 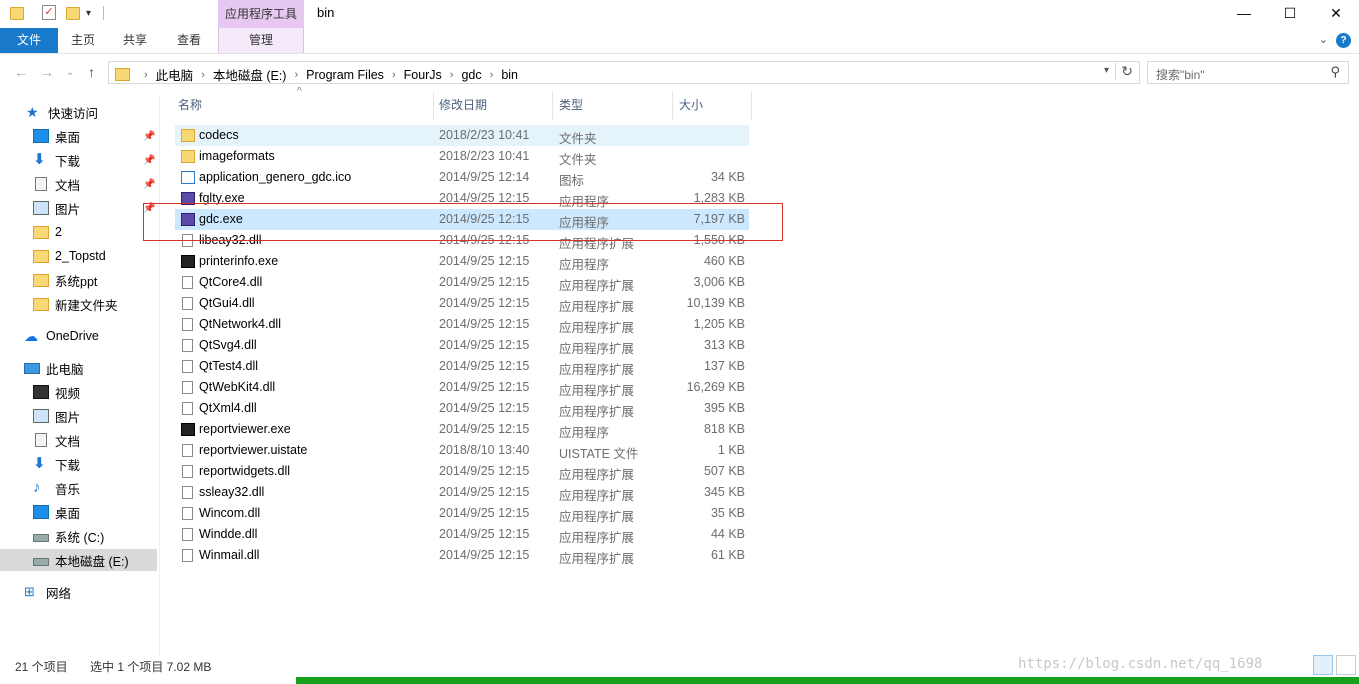 What do you see at coordinates (1124, 71) in the screenshot?
I see `refresh-icon: ↻` at bounding box center [1124, 71].